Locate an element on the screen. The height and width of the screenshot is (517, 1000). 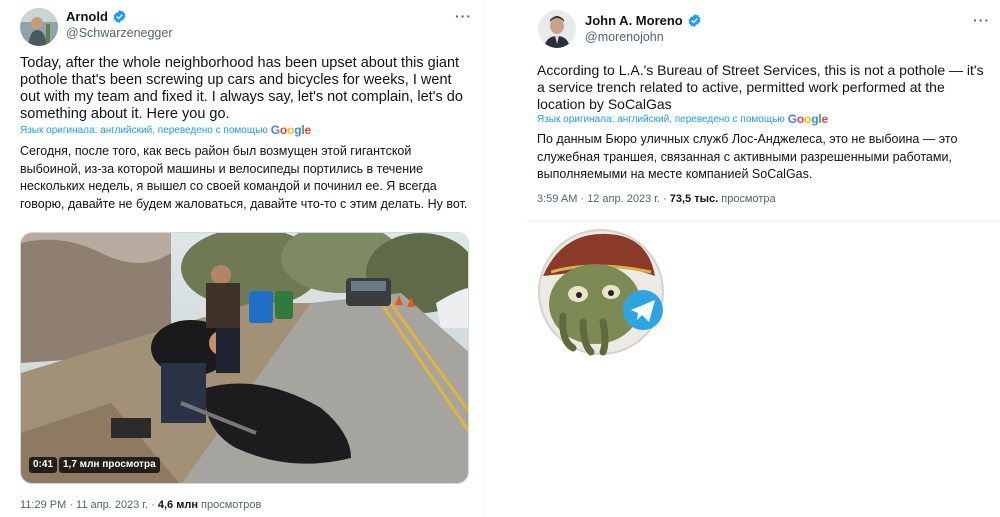
author-row: Arnold is located at coordinates (96, 16).